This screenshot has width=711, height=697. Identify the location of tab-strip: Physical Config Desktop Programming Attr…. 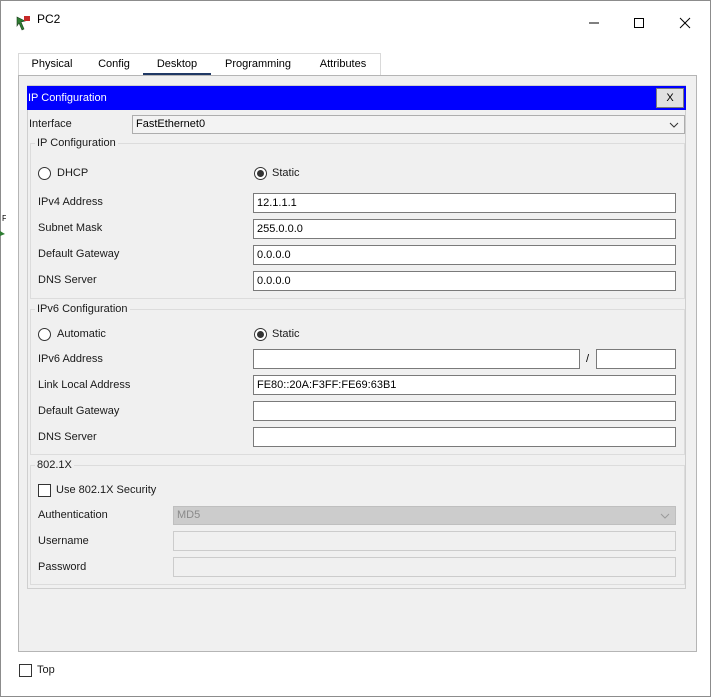
(199, 64).